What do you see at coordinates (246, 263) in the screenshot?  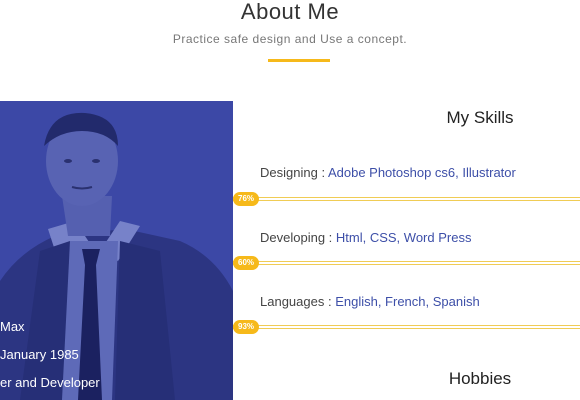 I see `progress-badge: 60%` at bounding box center [246, 263].